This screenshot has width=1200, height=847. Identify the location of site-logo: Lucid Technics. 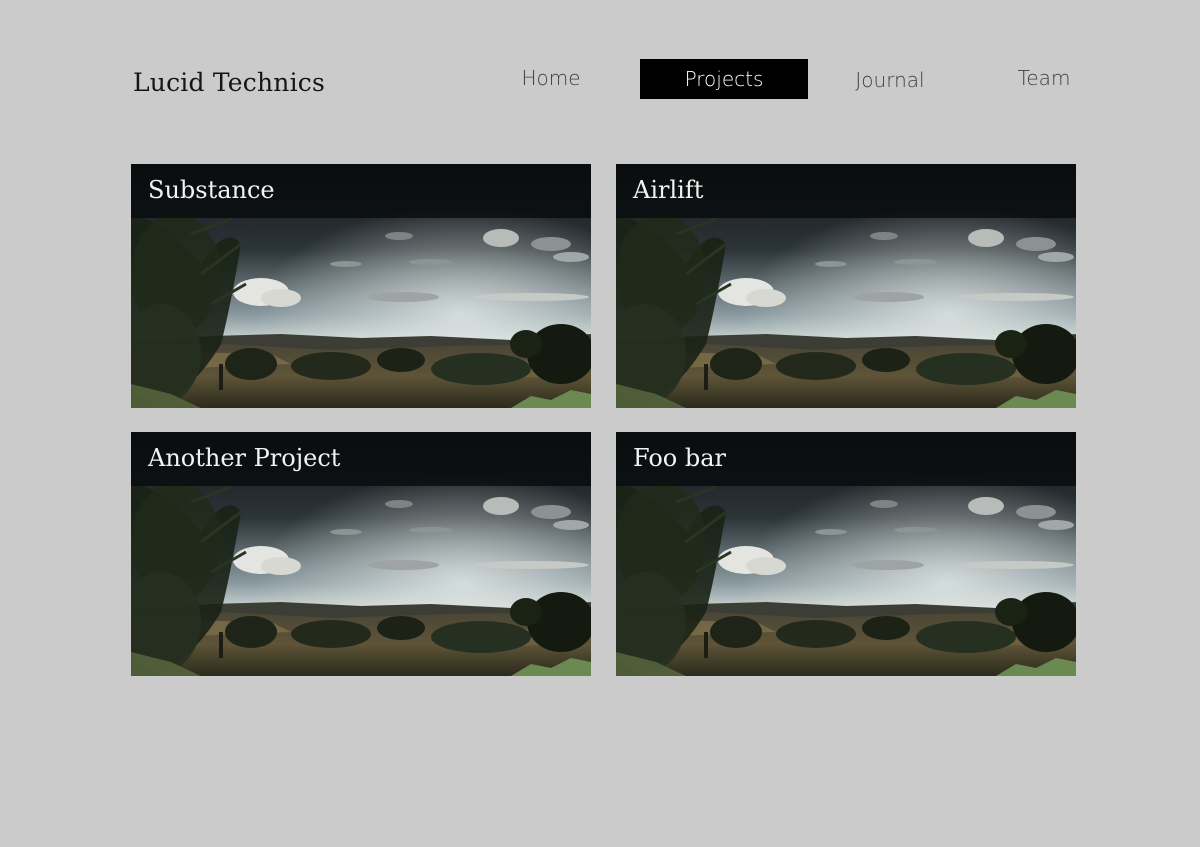
(229, 82).